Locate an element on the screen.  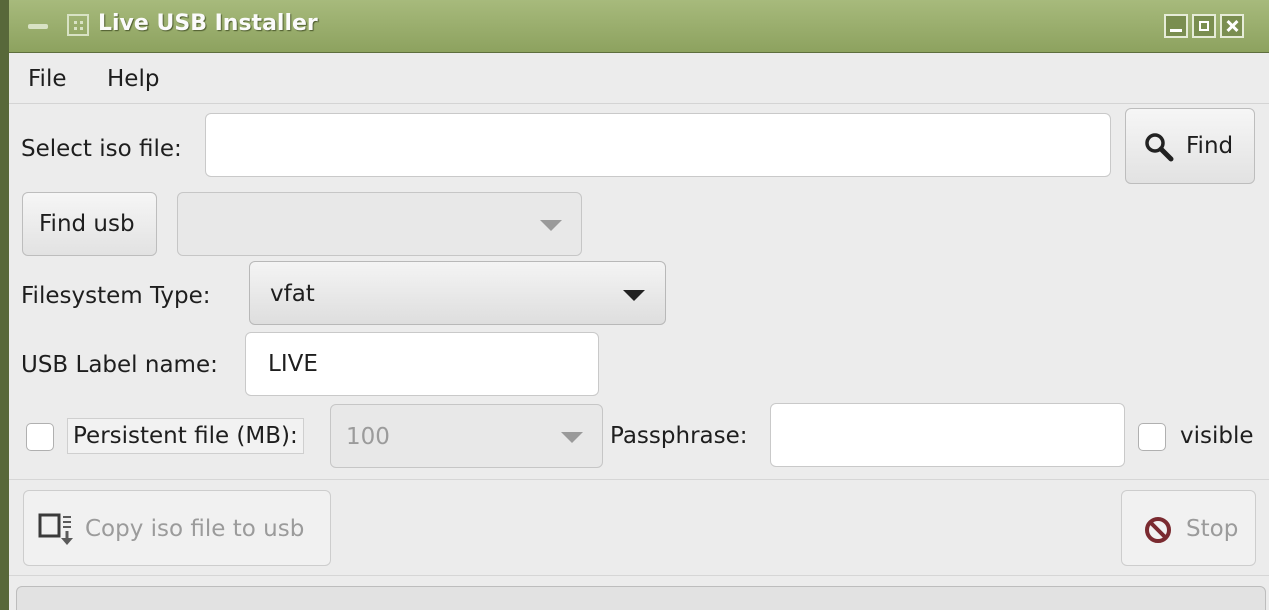
iso-file-input is located at coordinates (658, 145).